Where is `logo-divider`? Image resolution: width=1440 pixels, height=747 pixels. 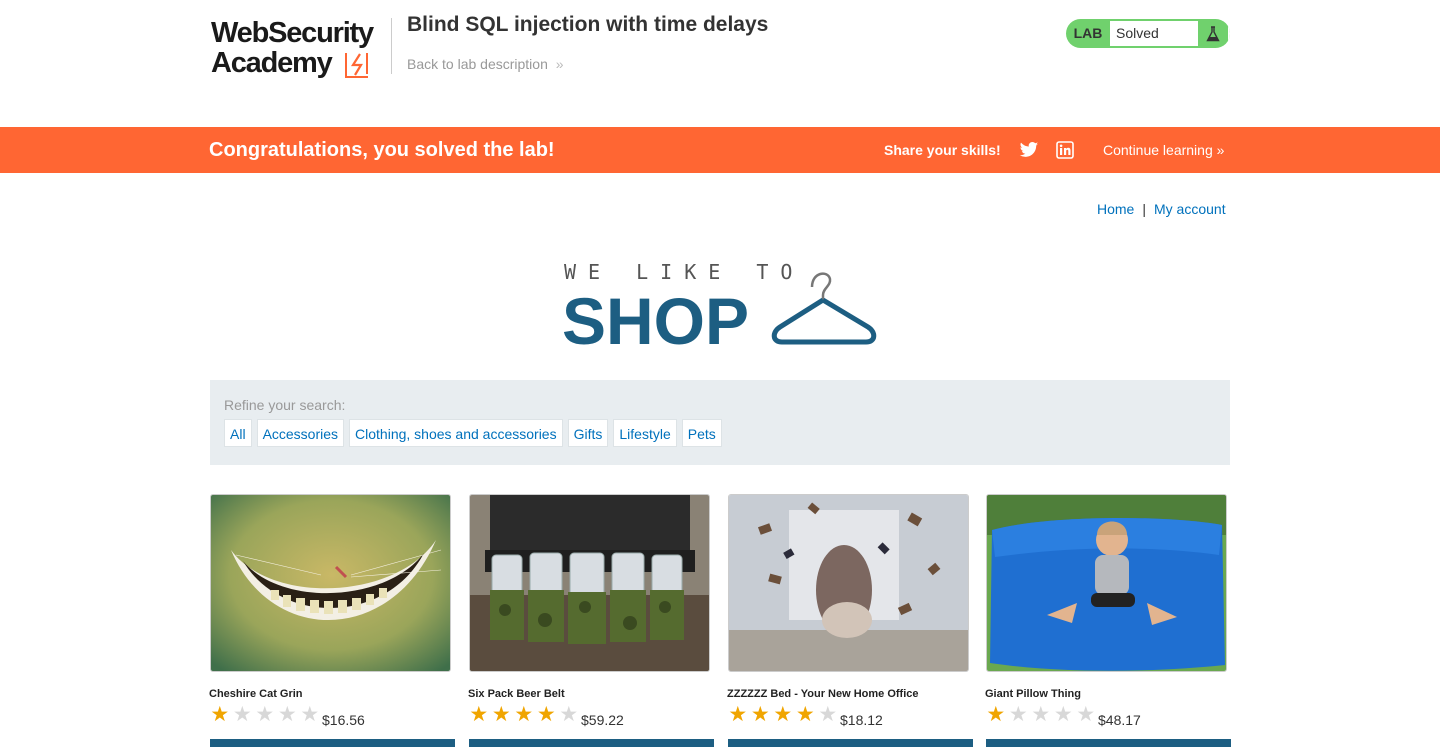
logo-divider is located at coordinates (391, 46).